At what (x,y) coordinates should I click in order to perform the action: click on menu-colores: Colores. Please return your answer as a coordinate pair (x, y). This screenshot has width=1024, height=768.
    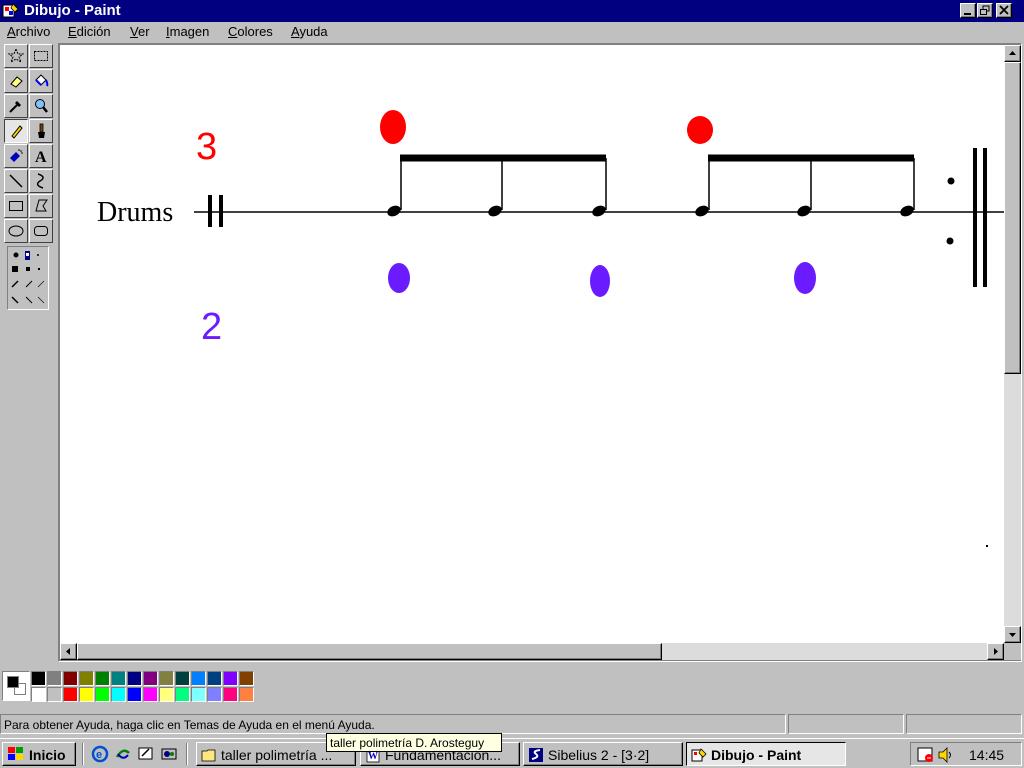
    Looking at the image, I should click on (250, 31).